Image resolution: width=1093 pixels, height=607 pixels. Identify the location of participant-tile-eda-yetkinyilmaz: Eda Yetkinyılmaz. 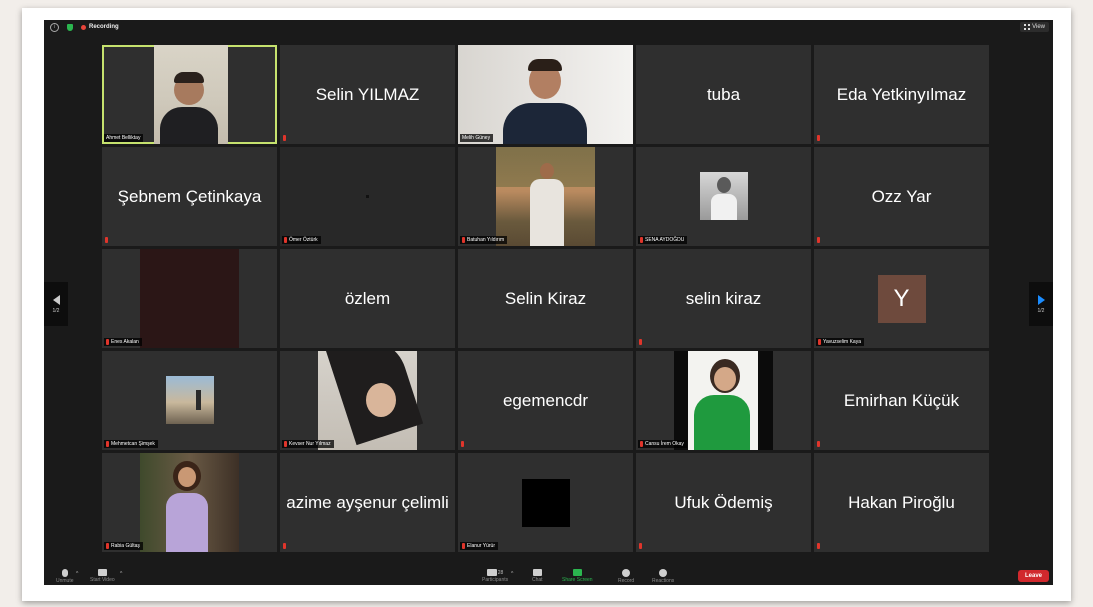
(901, 94).